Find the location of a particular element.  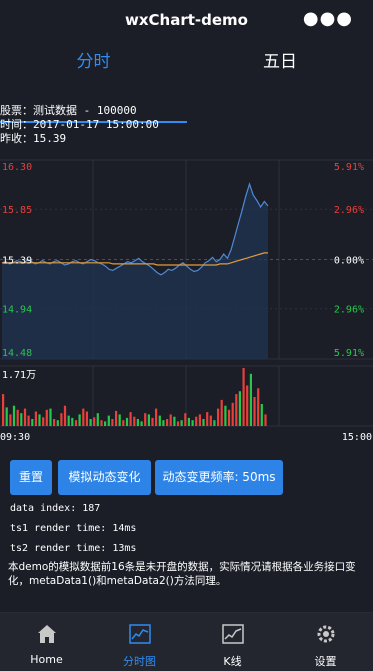

bottom-tab-bar: Home 分时图 K线 设置 is located at coordinates (186, 641).